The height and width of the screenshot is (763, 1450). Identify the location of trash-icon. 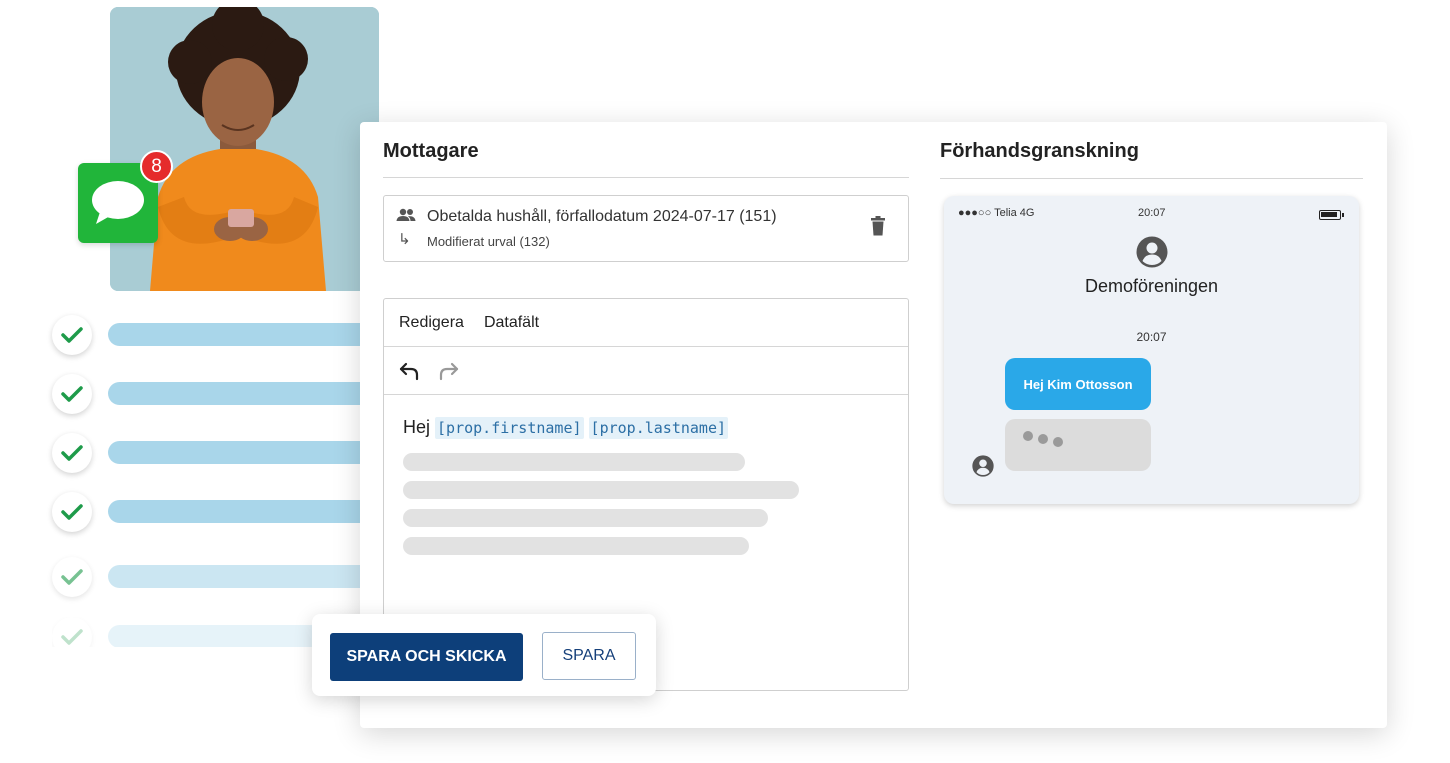
(878, 228).